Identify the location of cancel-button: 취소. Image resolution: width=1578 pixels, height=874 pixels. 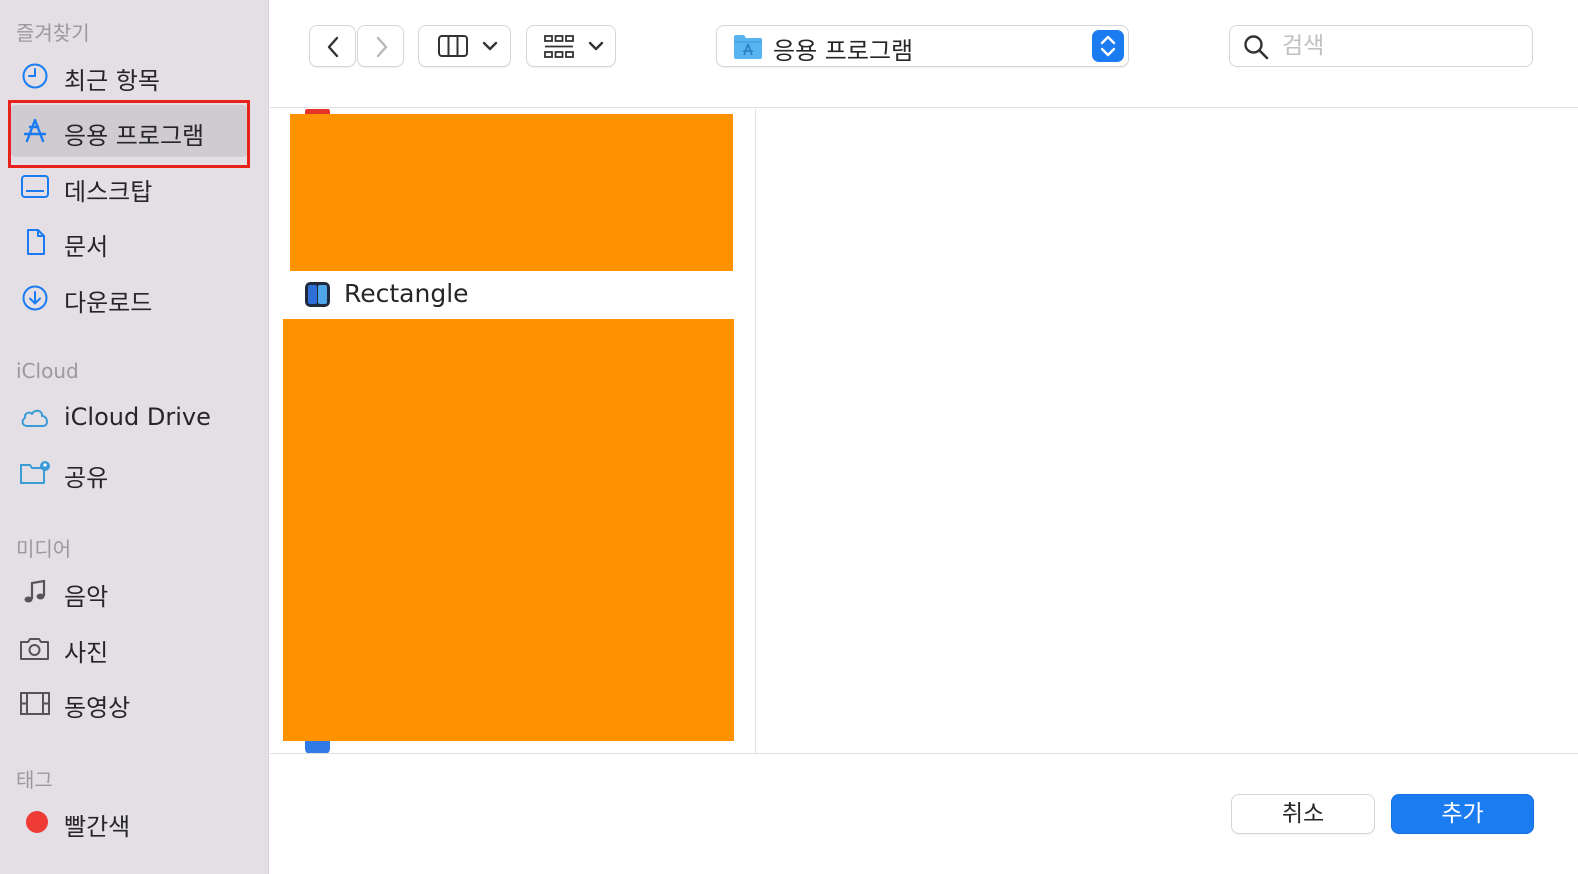
(1303, 814).